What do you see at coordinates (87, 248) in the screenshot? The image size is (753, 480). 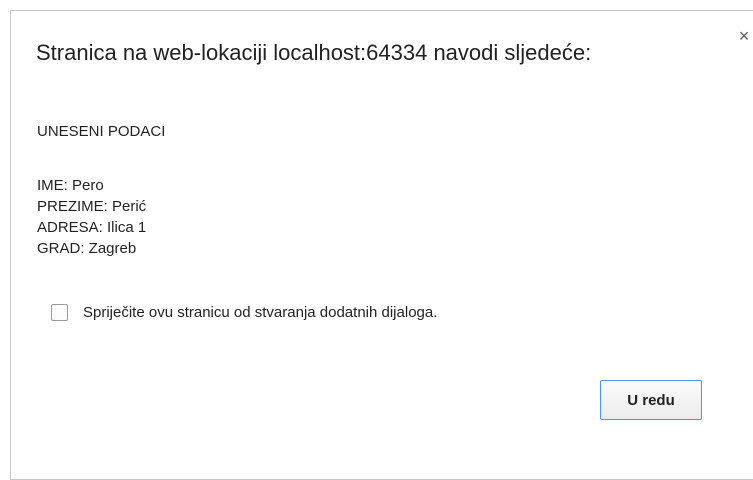 I see `message-line-city: GRAD: Zagreb` at bounding box center [87, 248].